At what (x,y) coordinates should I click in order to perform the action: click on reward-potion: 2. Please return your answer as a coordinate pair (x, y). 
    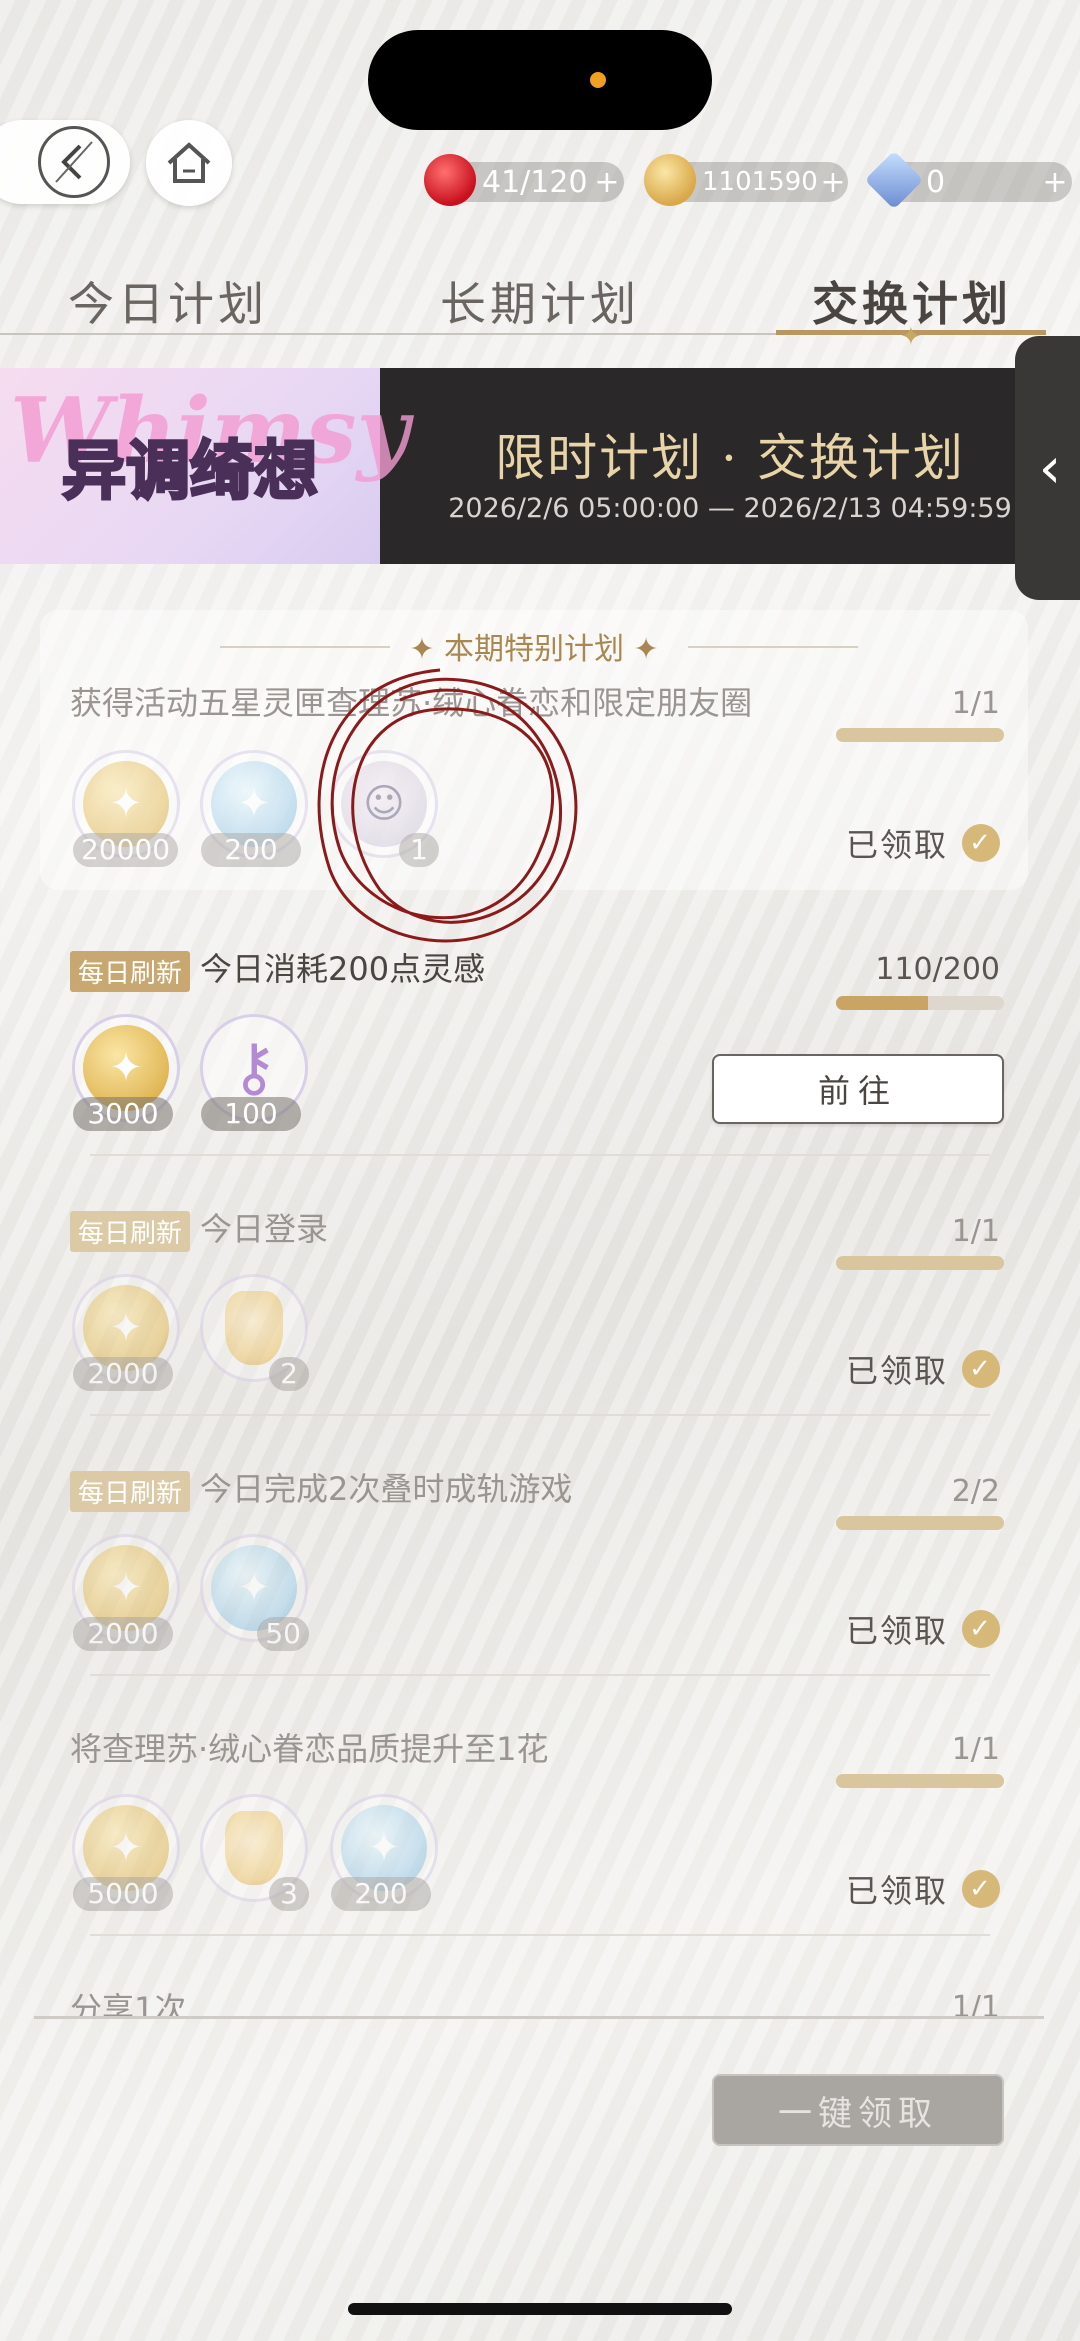
    Looking at the image, I should click on (254, 1332).